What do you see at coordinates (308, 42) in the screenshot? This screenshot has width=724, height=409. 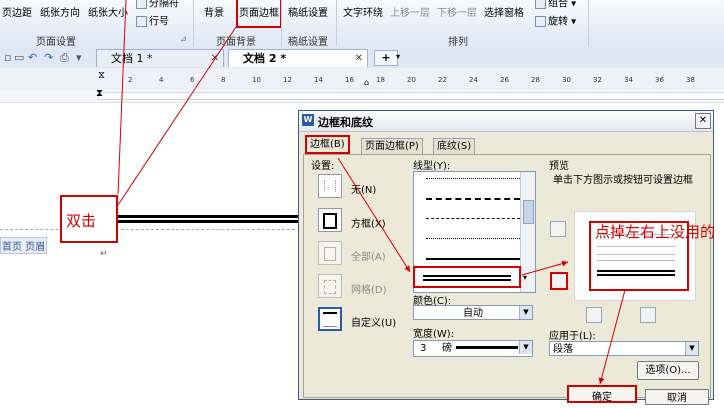 I see `draft-group-label: 稿纸设置` at bounding box center [308, 42].